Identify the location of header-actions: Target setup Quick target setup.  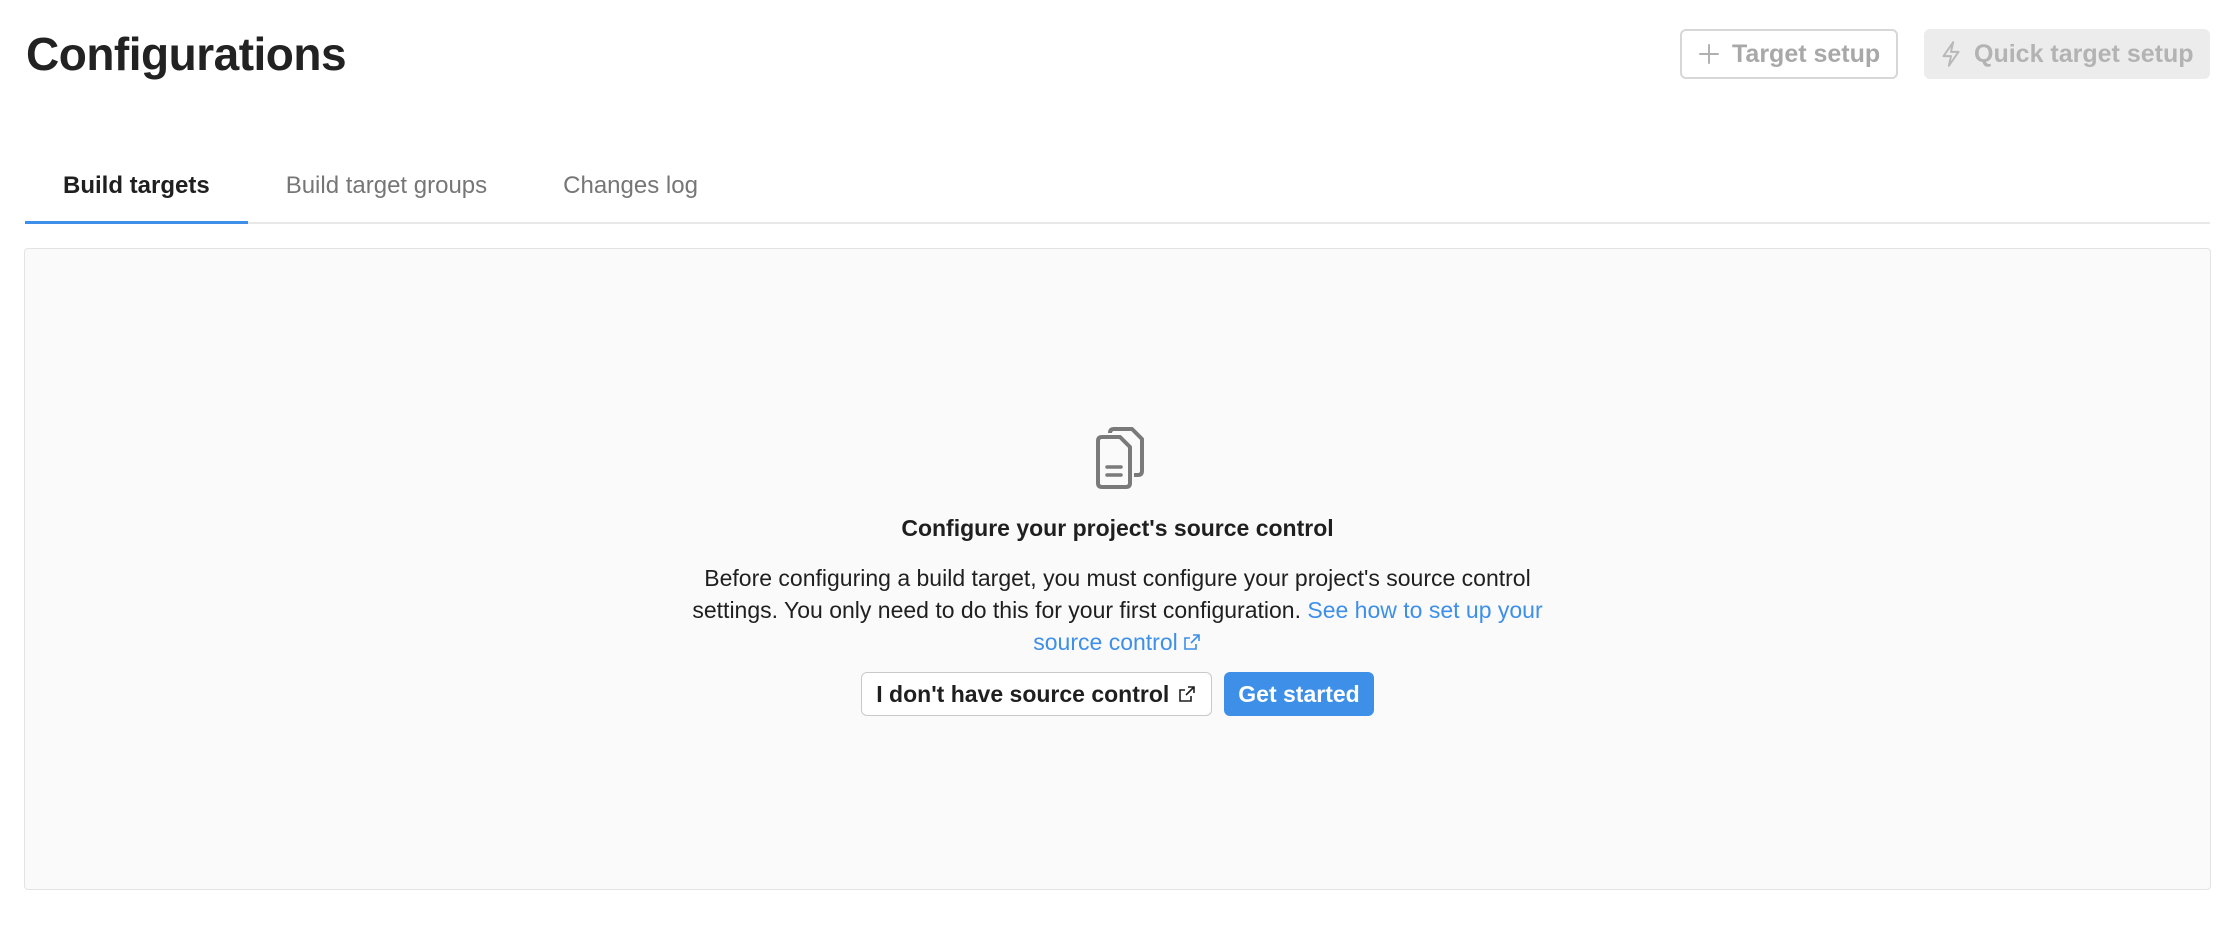
(1945, 54).